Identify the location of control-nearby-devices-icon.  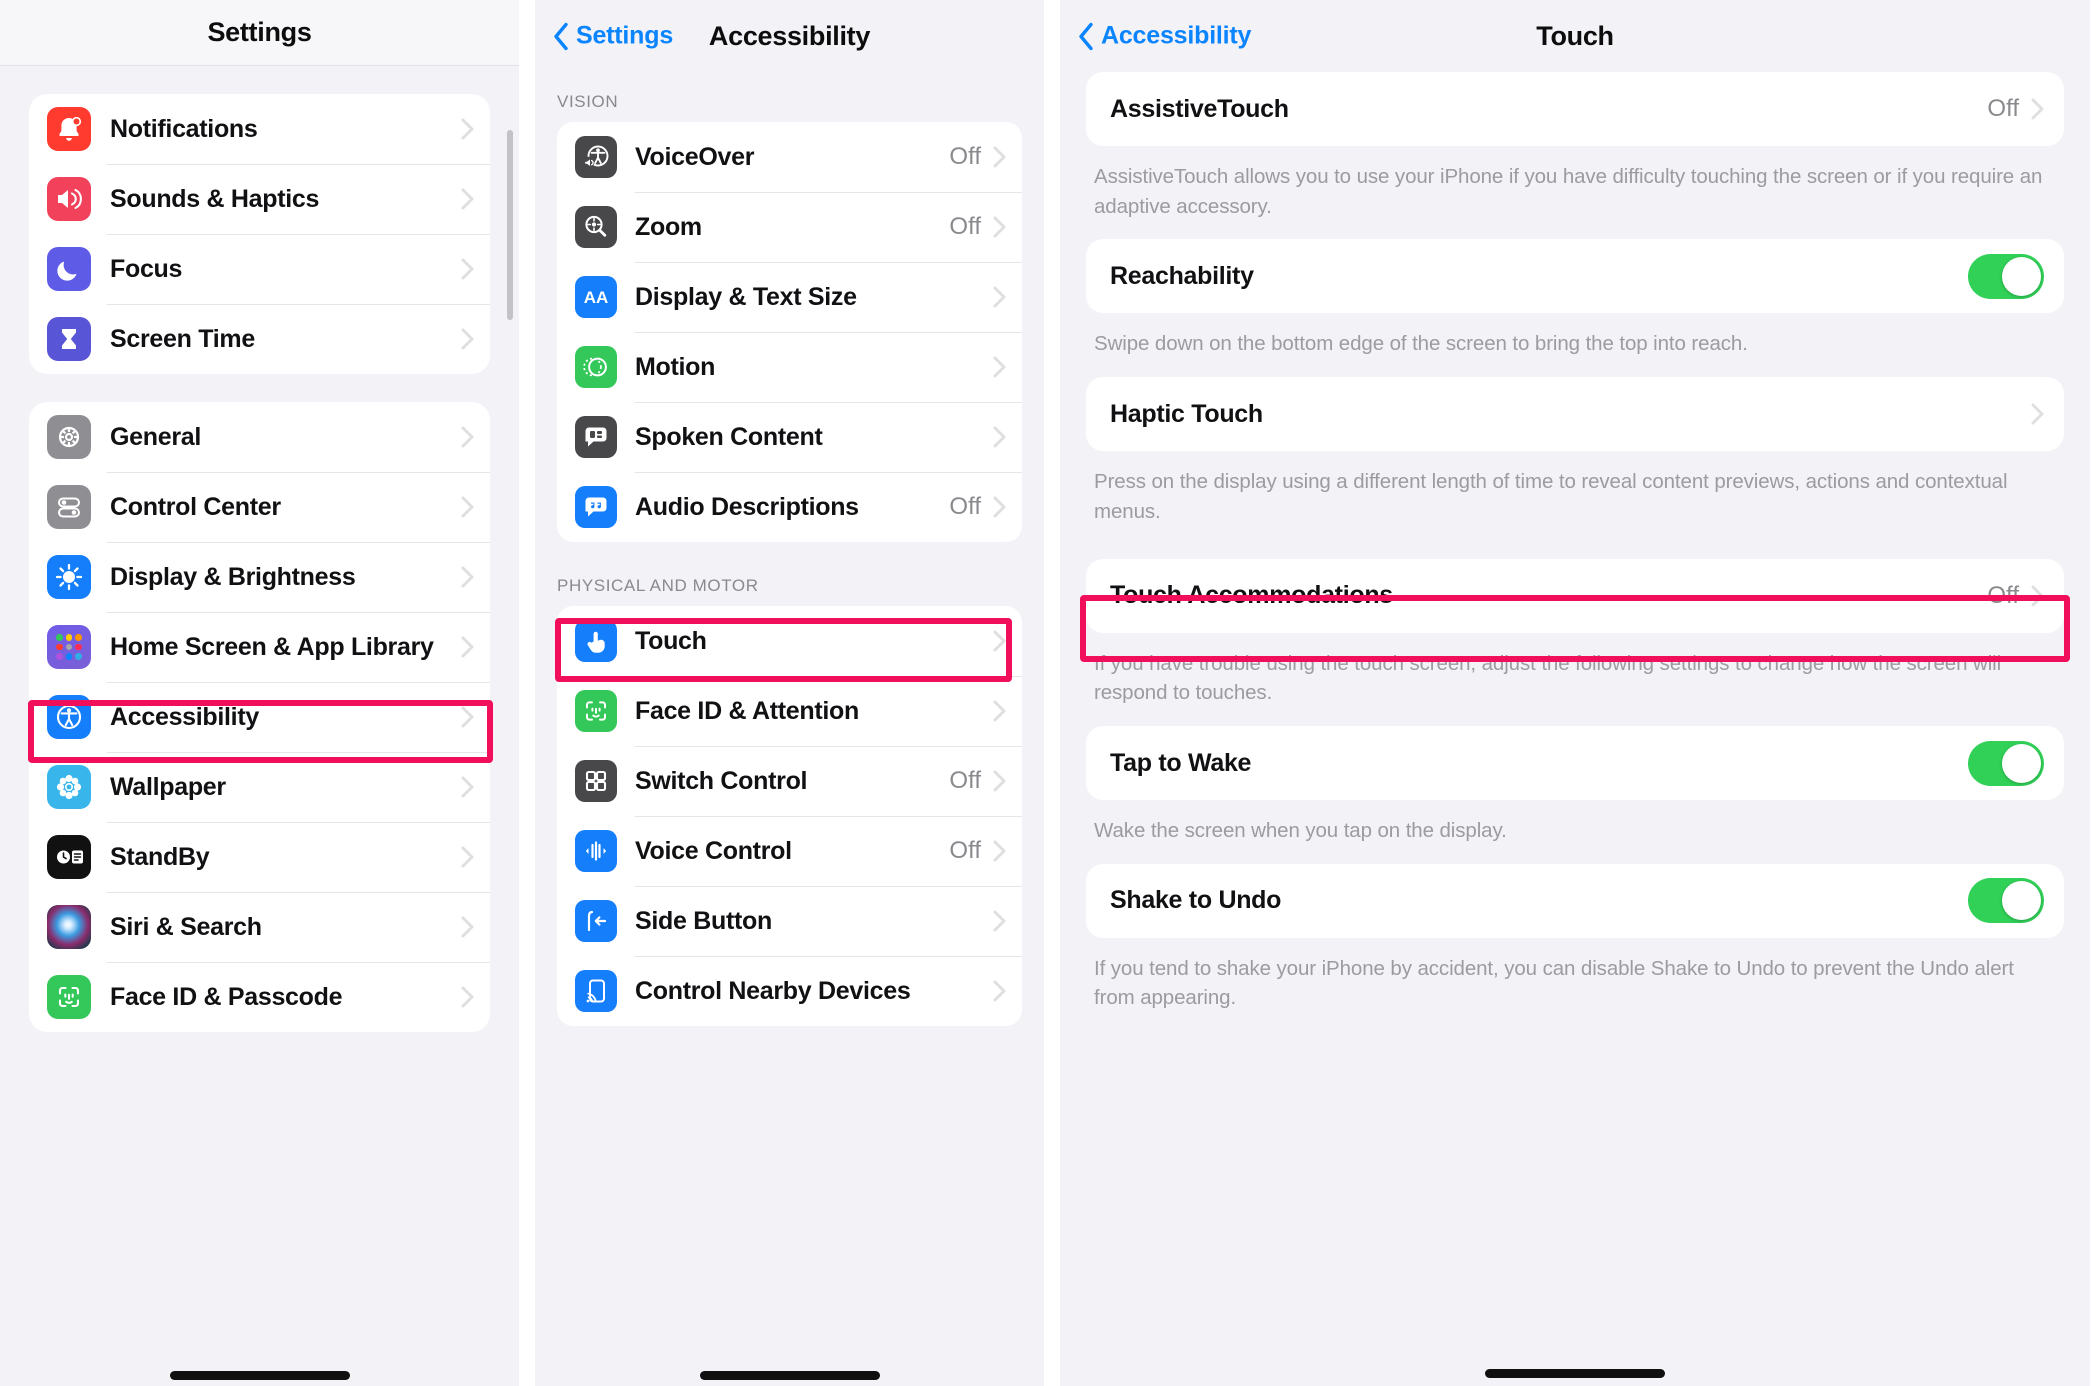
(596, 991).